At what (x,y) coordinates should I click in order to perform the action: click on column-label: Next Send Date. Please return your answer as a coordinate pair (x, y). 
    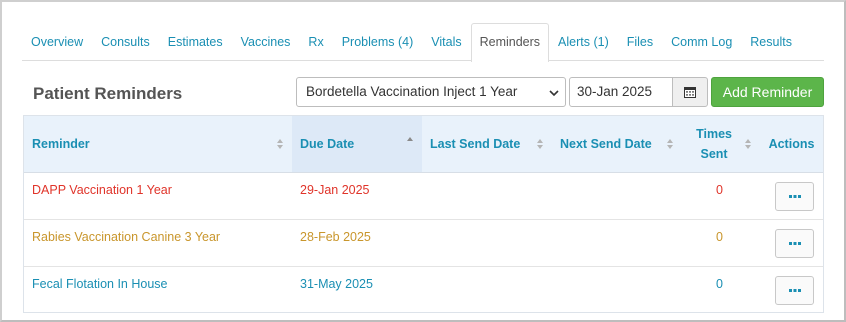
    Looking at the image, I should click on (606, 144).